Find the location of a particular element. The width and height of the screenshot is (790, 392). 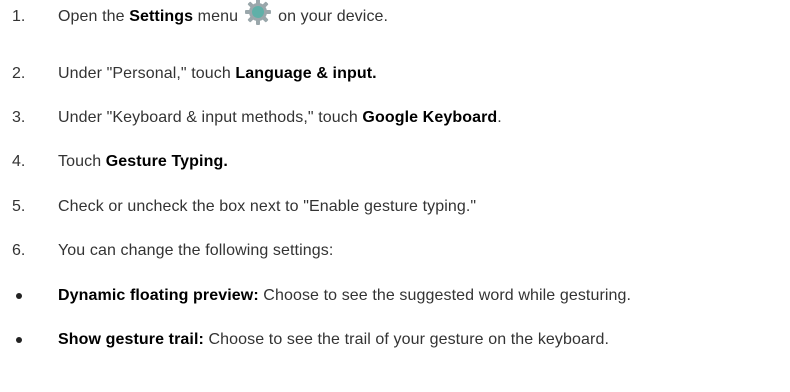

step-text: Touch Gesture Typing. is located at coordinates (143, 162).